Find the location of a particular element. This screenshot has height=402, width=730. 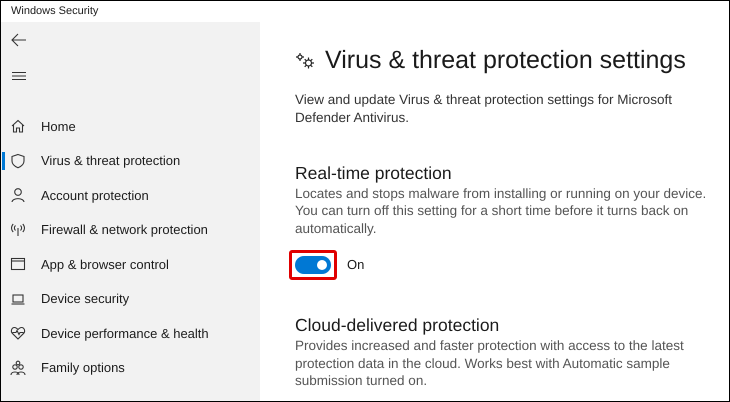

selection-indicator is located at coordinates (3, 161).